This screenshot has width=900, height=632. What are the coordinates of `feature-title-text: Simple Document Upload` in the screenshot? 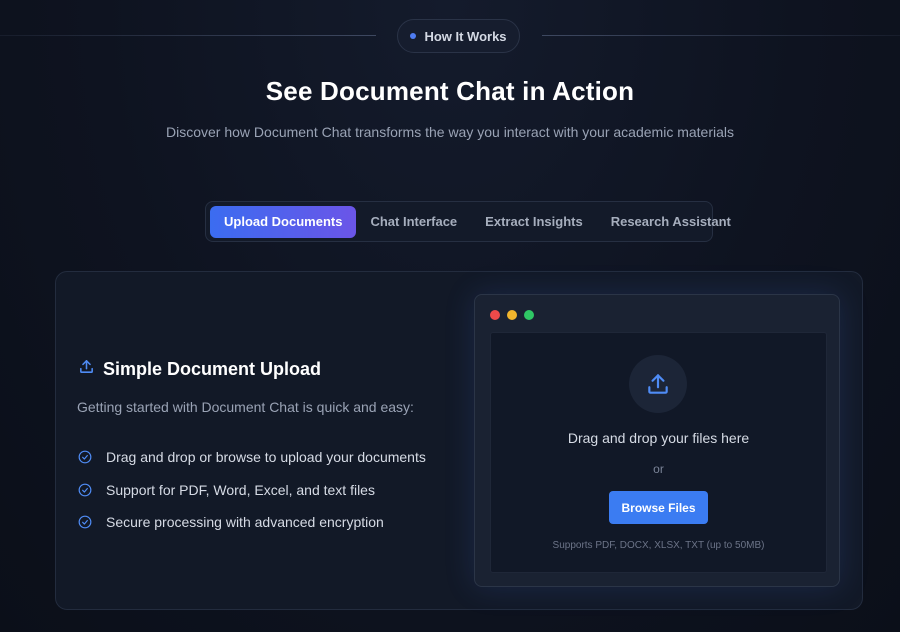 It's located at (212, 368).